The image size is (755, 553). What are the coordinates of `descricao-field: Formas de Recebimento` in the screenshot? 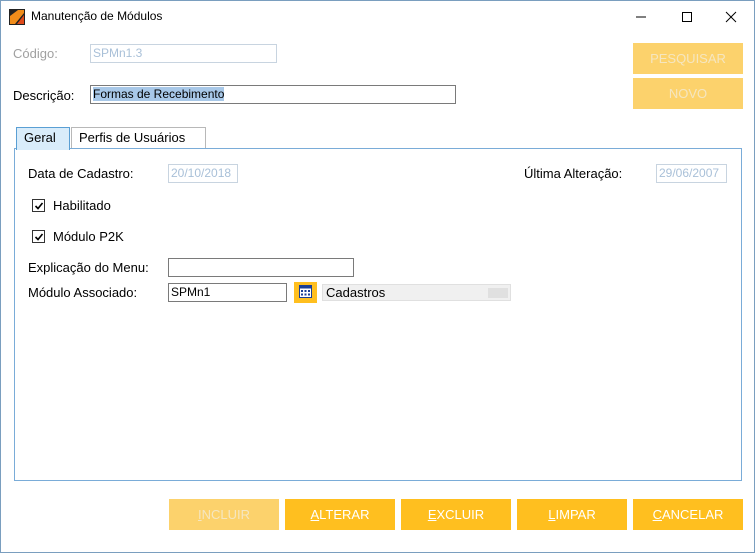 It's located at (273, 94).